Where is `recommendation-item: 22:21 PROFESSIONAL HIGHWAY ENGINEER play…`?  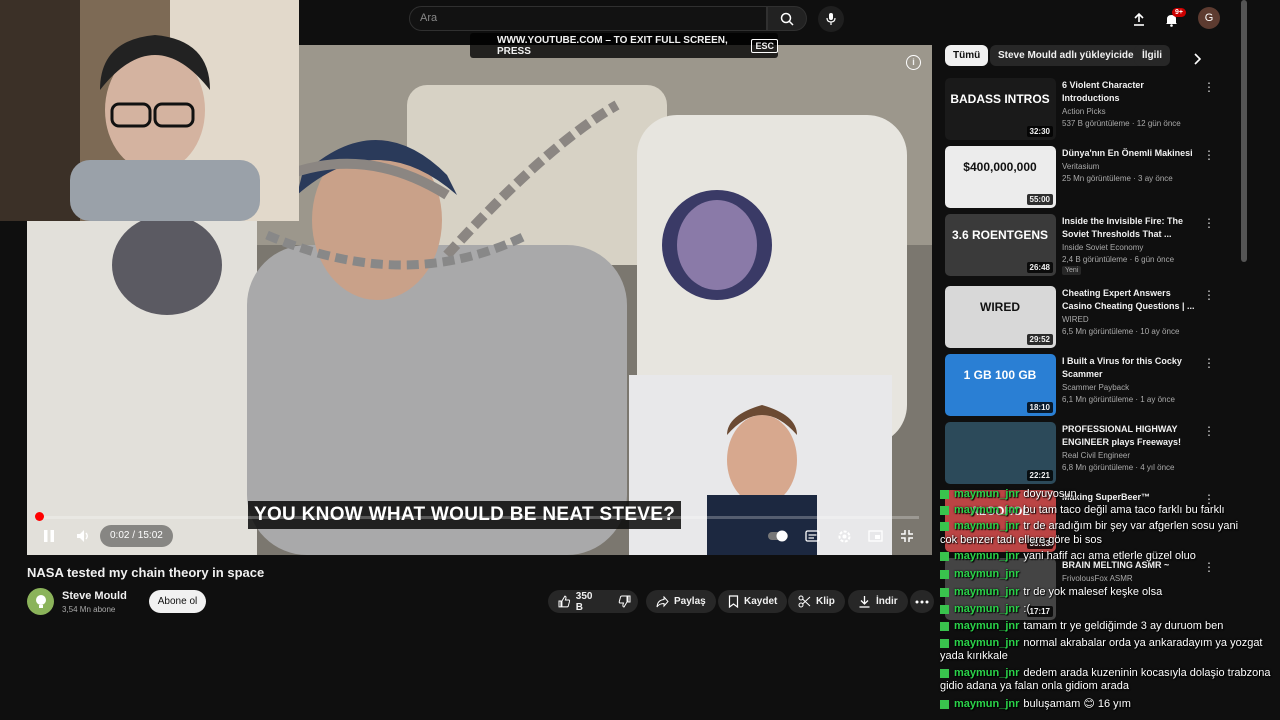
recommendation-item: 22:21 PROFESSIONAL HIGHWAY ENGINEER play… is located at coordinates (1085, 454).